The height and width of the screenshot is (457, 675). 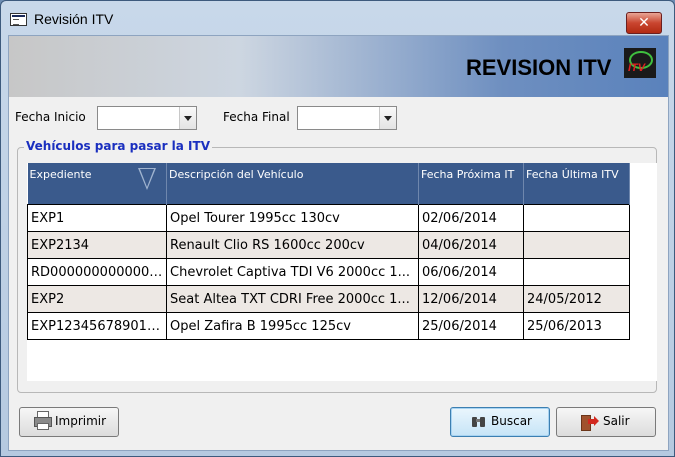 I want to click on column-header-fecha-proxima: Fecha Próxima IT, so click(x=471, y=184).